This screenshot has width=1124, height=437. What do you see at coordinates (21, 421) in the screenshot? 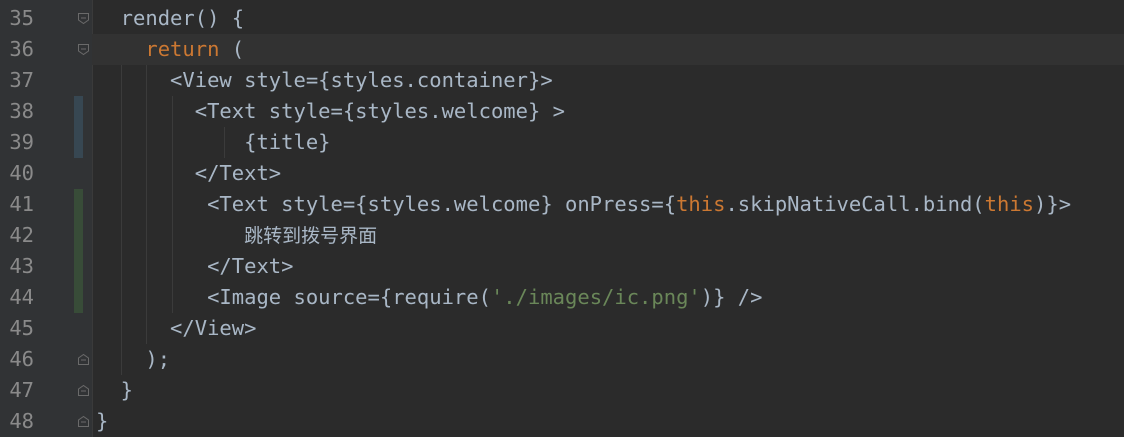
I see `line-number: 48` at bounding box center [21, 421].